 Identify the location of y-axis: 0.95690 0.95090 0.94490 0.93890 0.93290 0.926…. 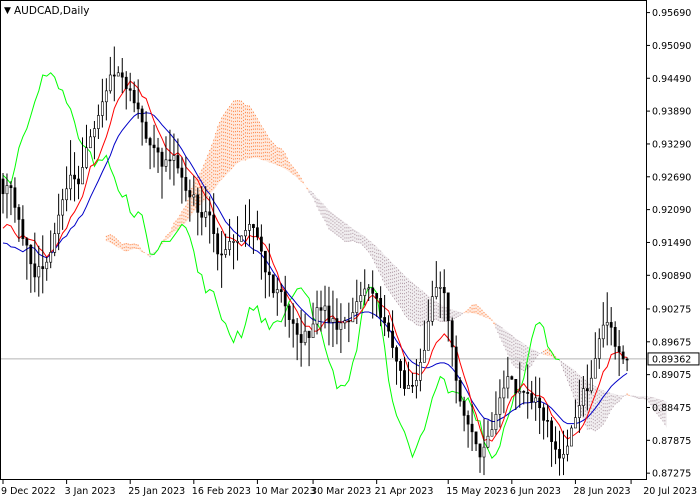
(668, 244).